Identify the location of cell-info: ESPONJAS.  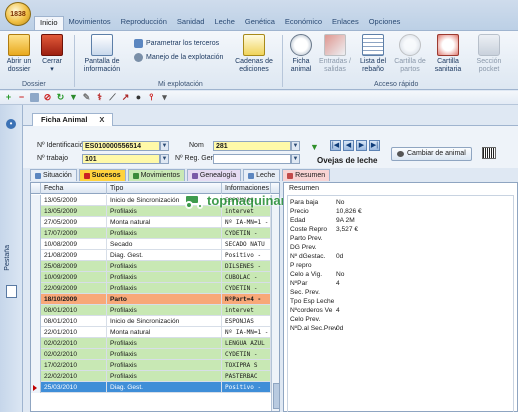
(246, 321).